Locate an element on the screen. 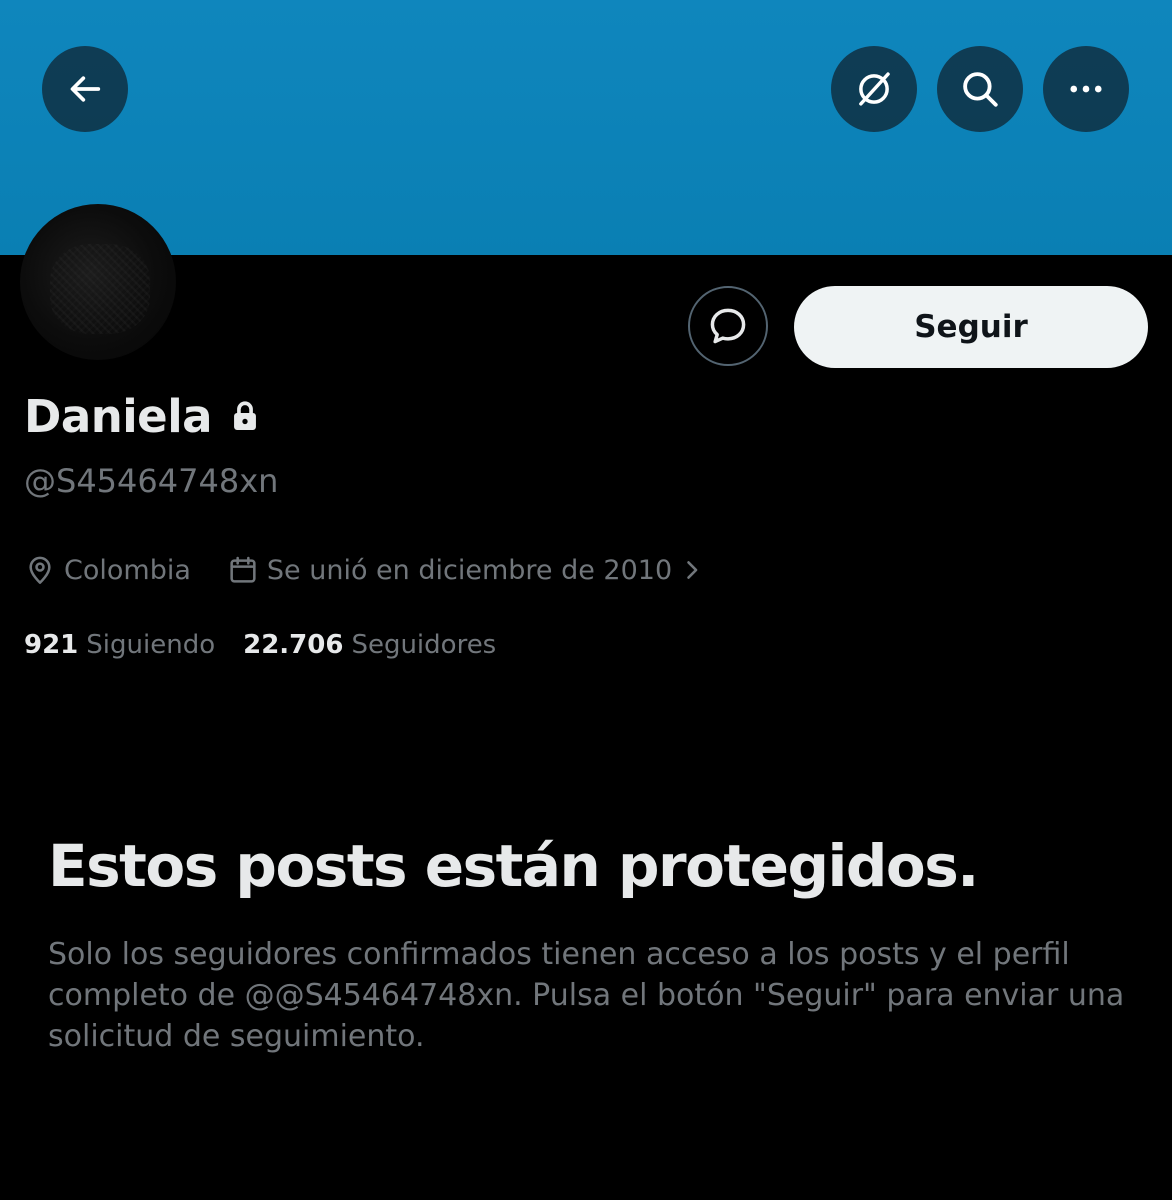  lock-icon is located at coordinates (245, 418).